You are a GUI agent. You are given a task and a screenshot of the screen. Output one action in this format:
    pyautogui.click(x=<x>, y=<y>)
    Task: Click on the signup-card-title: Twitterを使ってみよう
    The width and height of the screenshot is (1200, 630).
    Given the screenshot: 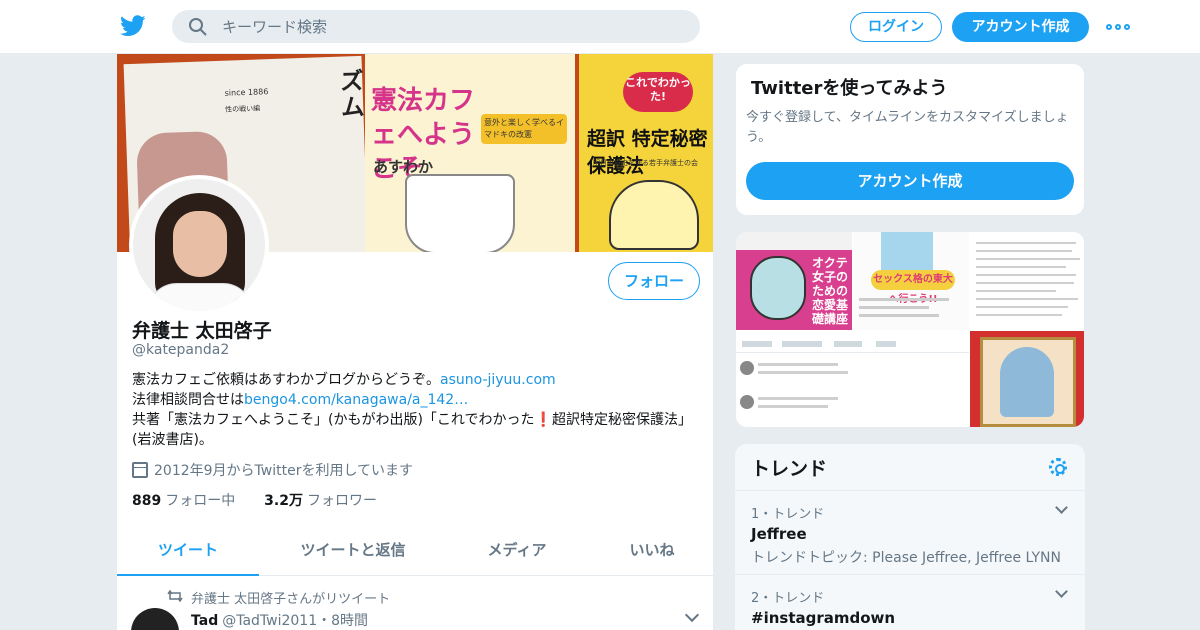 What is the action you would take?
    pyautogui.click(x=849, y=88)
    